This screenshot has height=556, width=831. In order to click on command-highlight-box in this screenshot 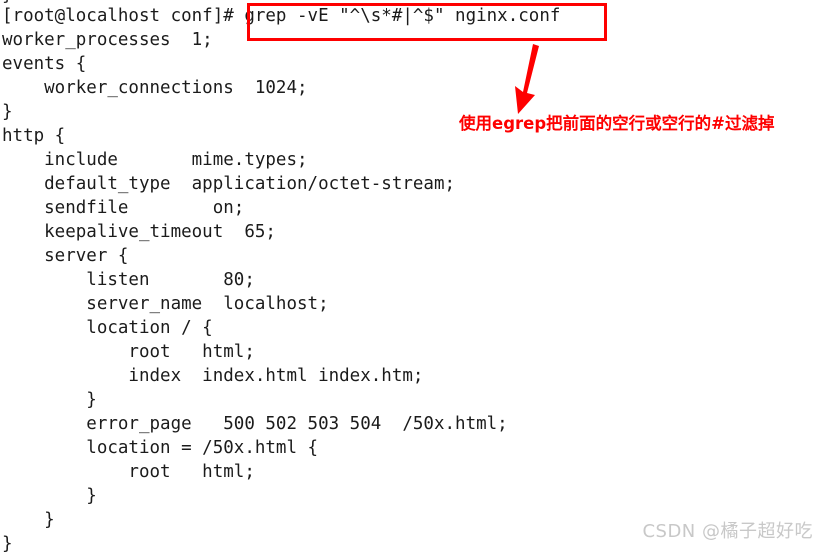, I will do `click(427, 22)`.